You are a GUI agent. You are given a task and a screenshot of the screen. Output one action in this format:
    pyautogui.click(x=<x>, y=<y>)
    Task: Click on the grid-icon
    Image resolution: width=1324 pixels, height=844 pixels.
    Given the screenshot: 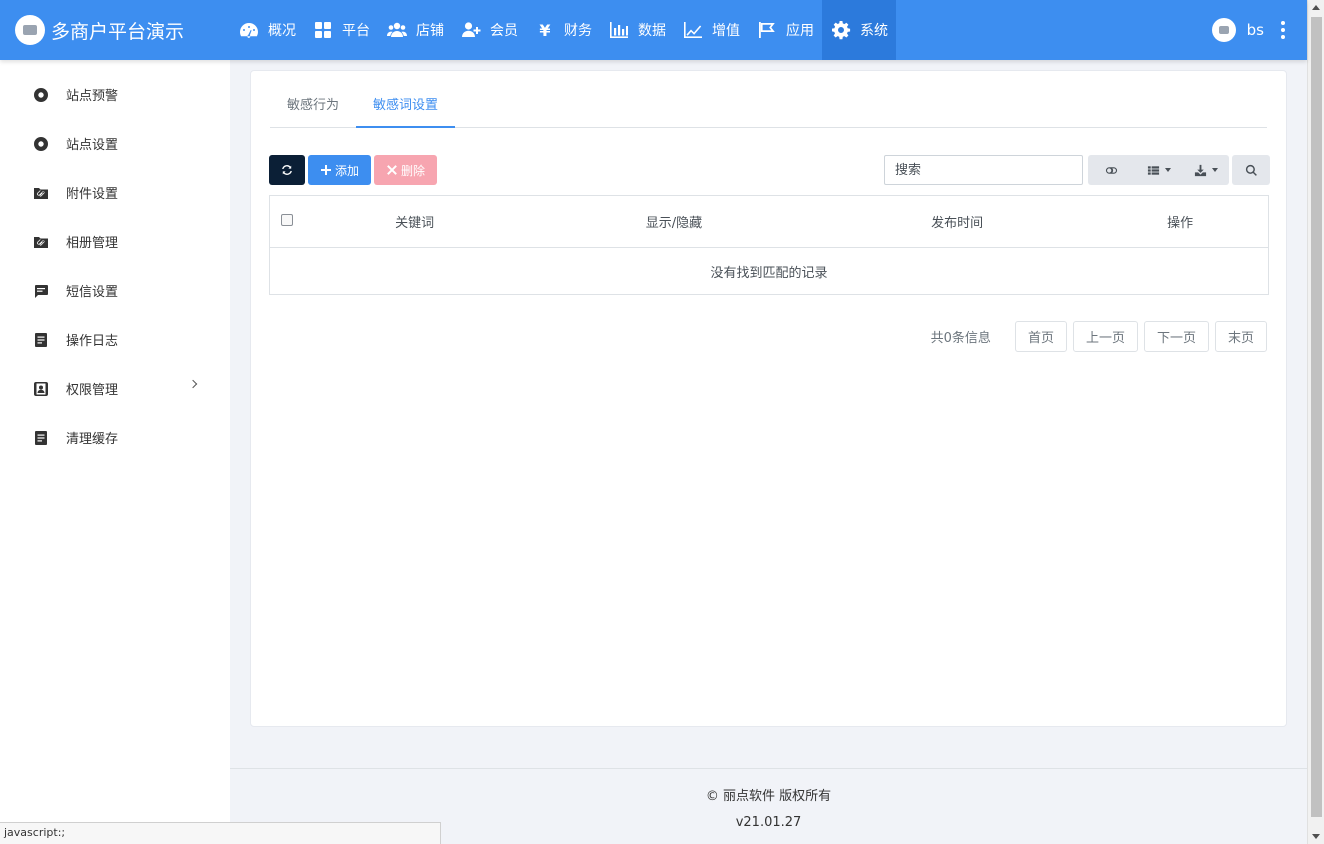 What is the action you would take?
    pyautogui.click(x=323, y=30)
    